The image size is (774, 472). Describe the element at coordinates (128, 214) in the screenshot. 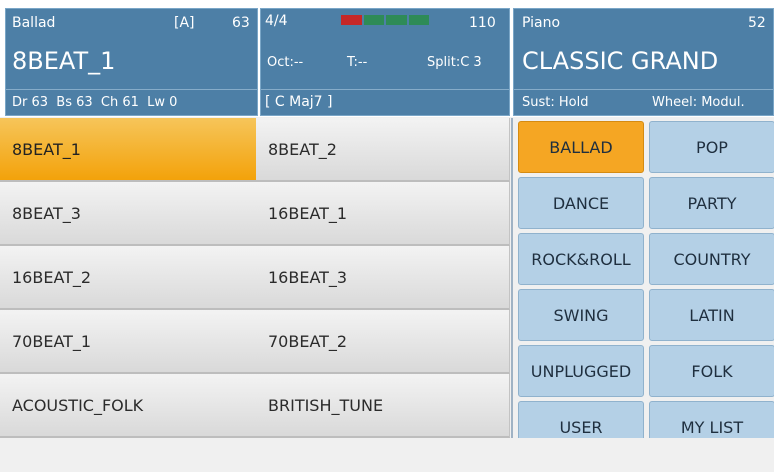

I see `style-item: 8BEAT_3` at that location.